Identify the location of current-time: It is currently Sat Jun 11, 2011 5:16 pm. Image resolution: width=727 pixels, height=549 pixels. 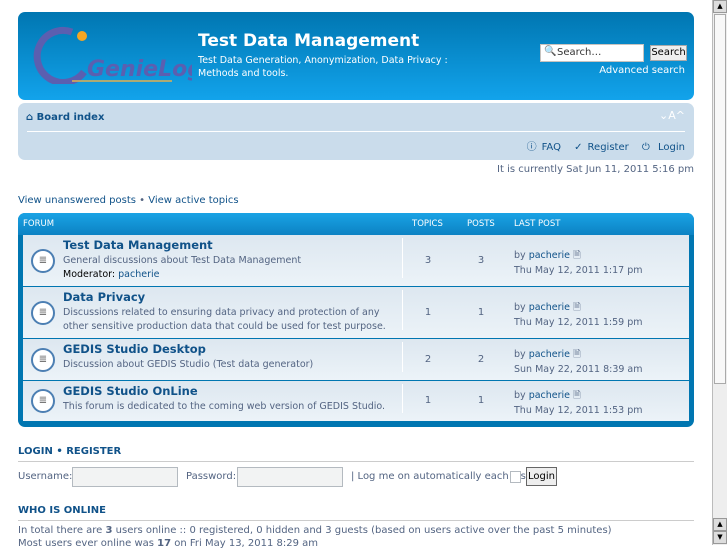
(595, 169).